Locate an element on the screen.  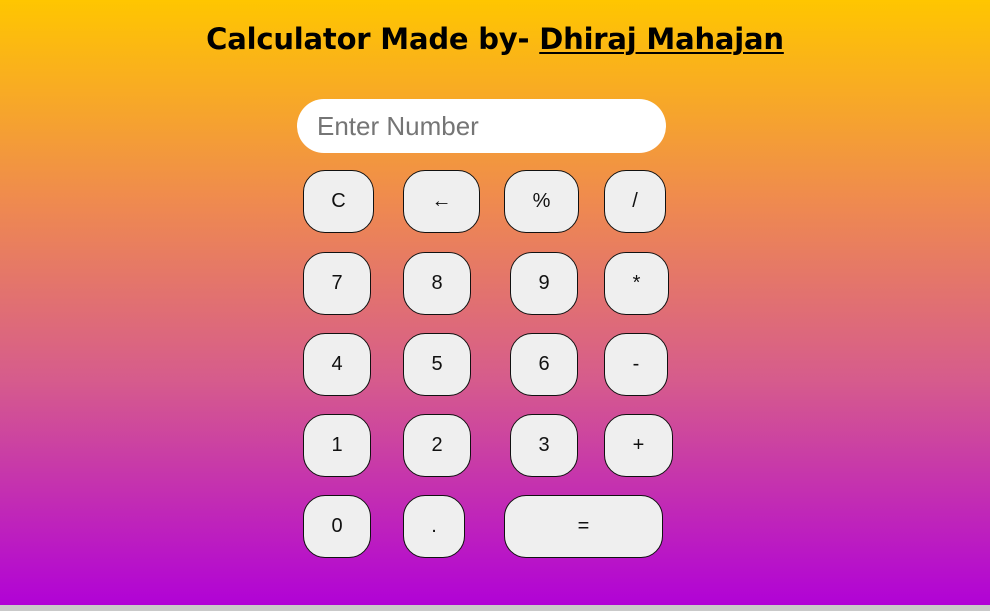
one-button: 1 is located at coordinates (337, 445).